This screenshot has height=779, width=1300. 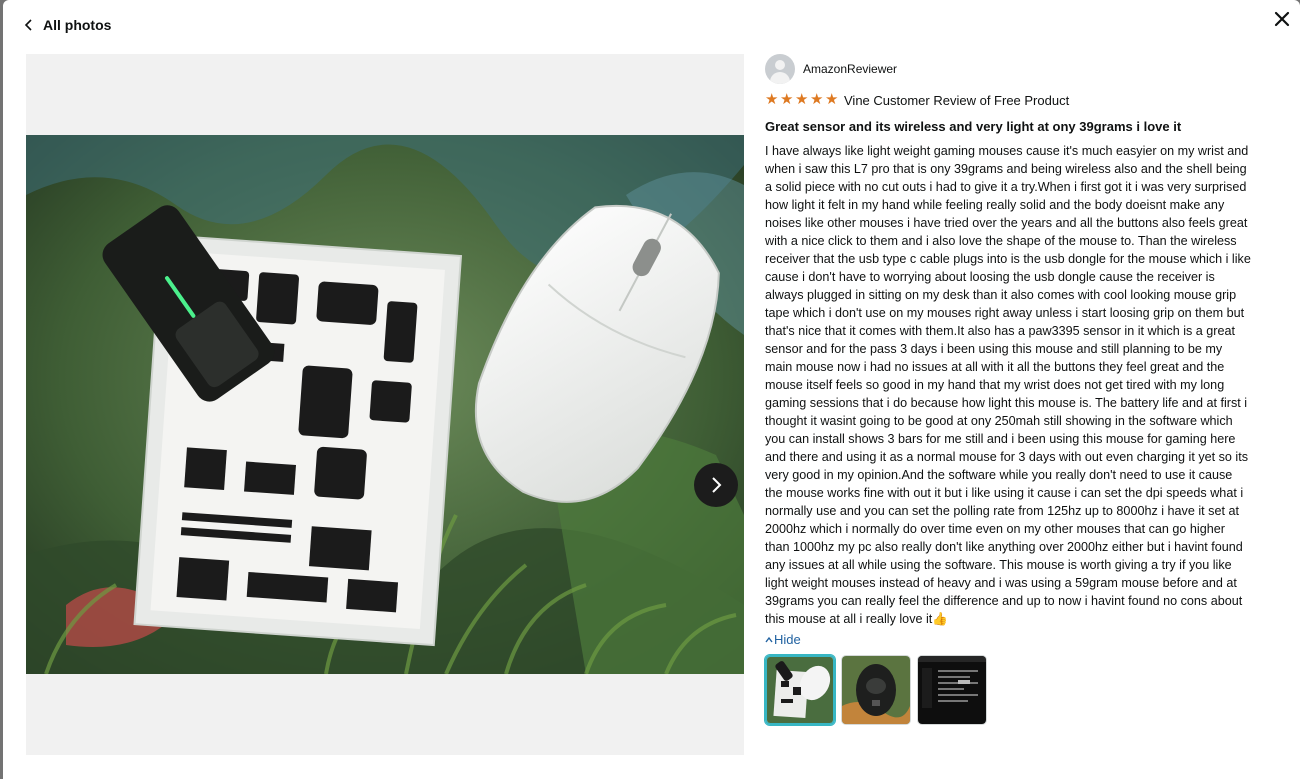 What do you see at coordinates (850, 69) in the screenshot?
I see `reviewer-name: AmazonReviewer` at bounding box center [850, 69].